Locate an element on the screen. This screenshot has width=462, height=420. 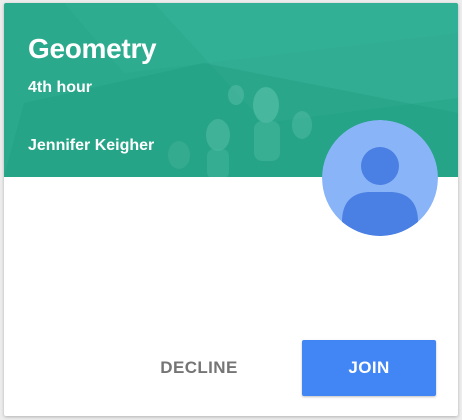
decline-button: DECLINE is located at coordinates (199, 368).